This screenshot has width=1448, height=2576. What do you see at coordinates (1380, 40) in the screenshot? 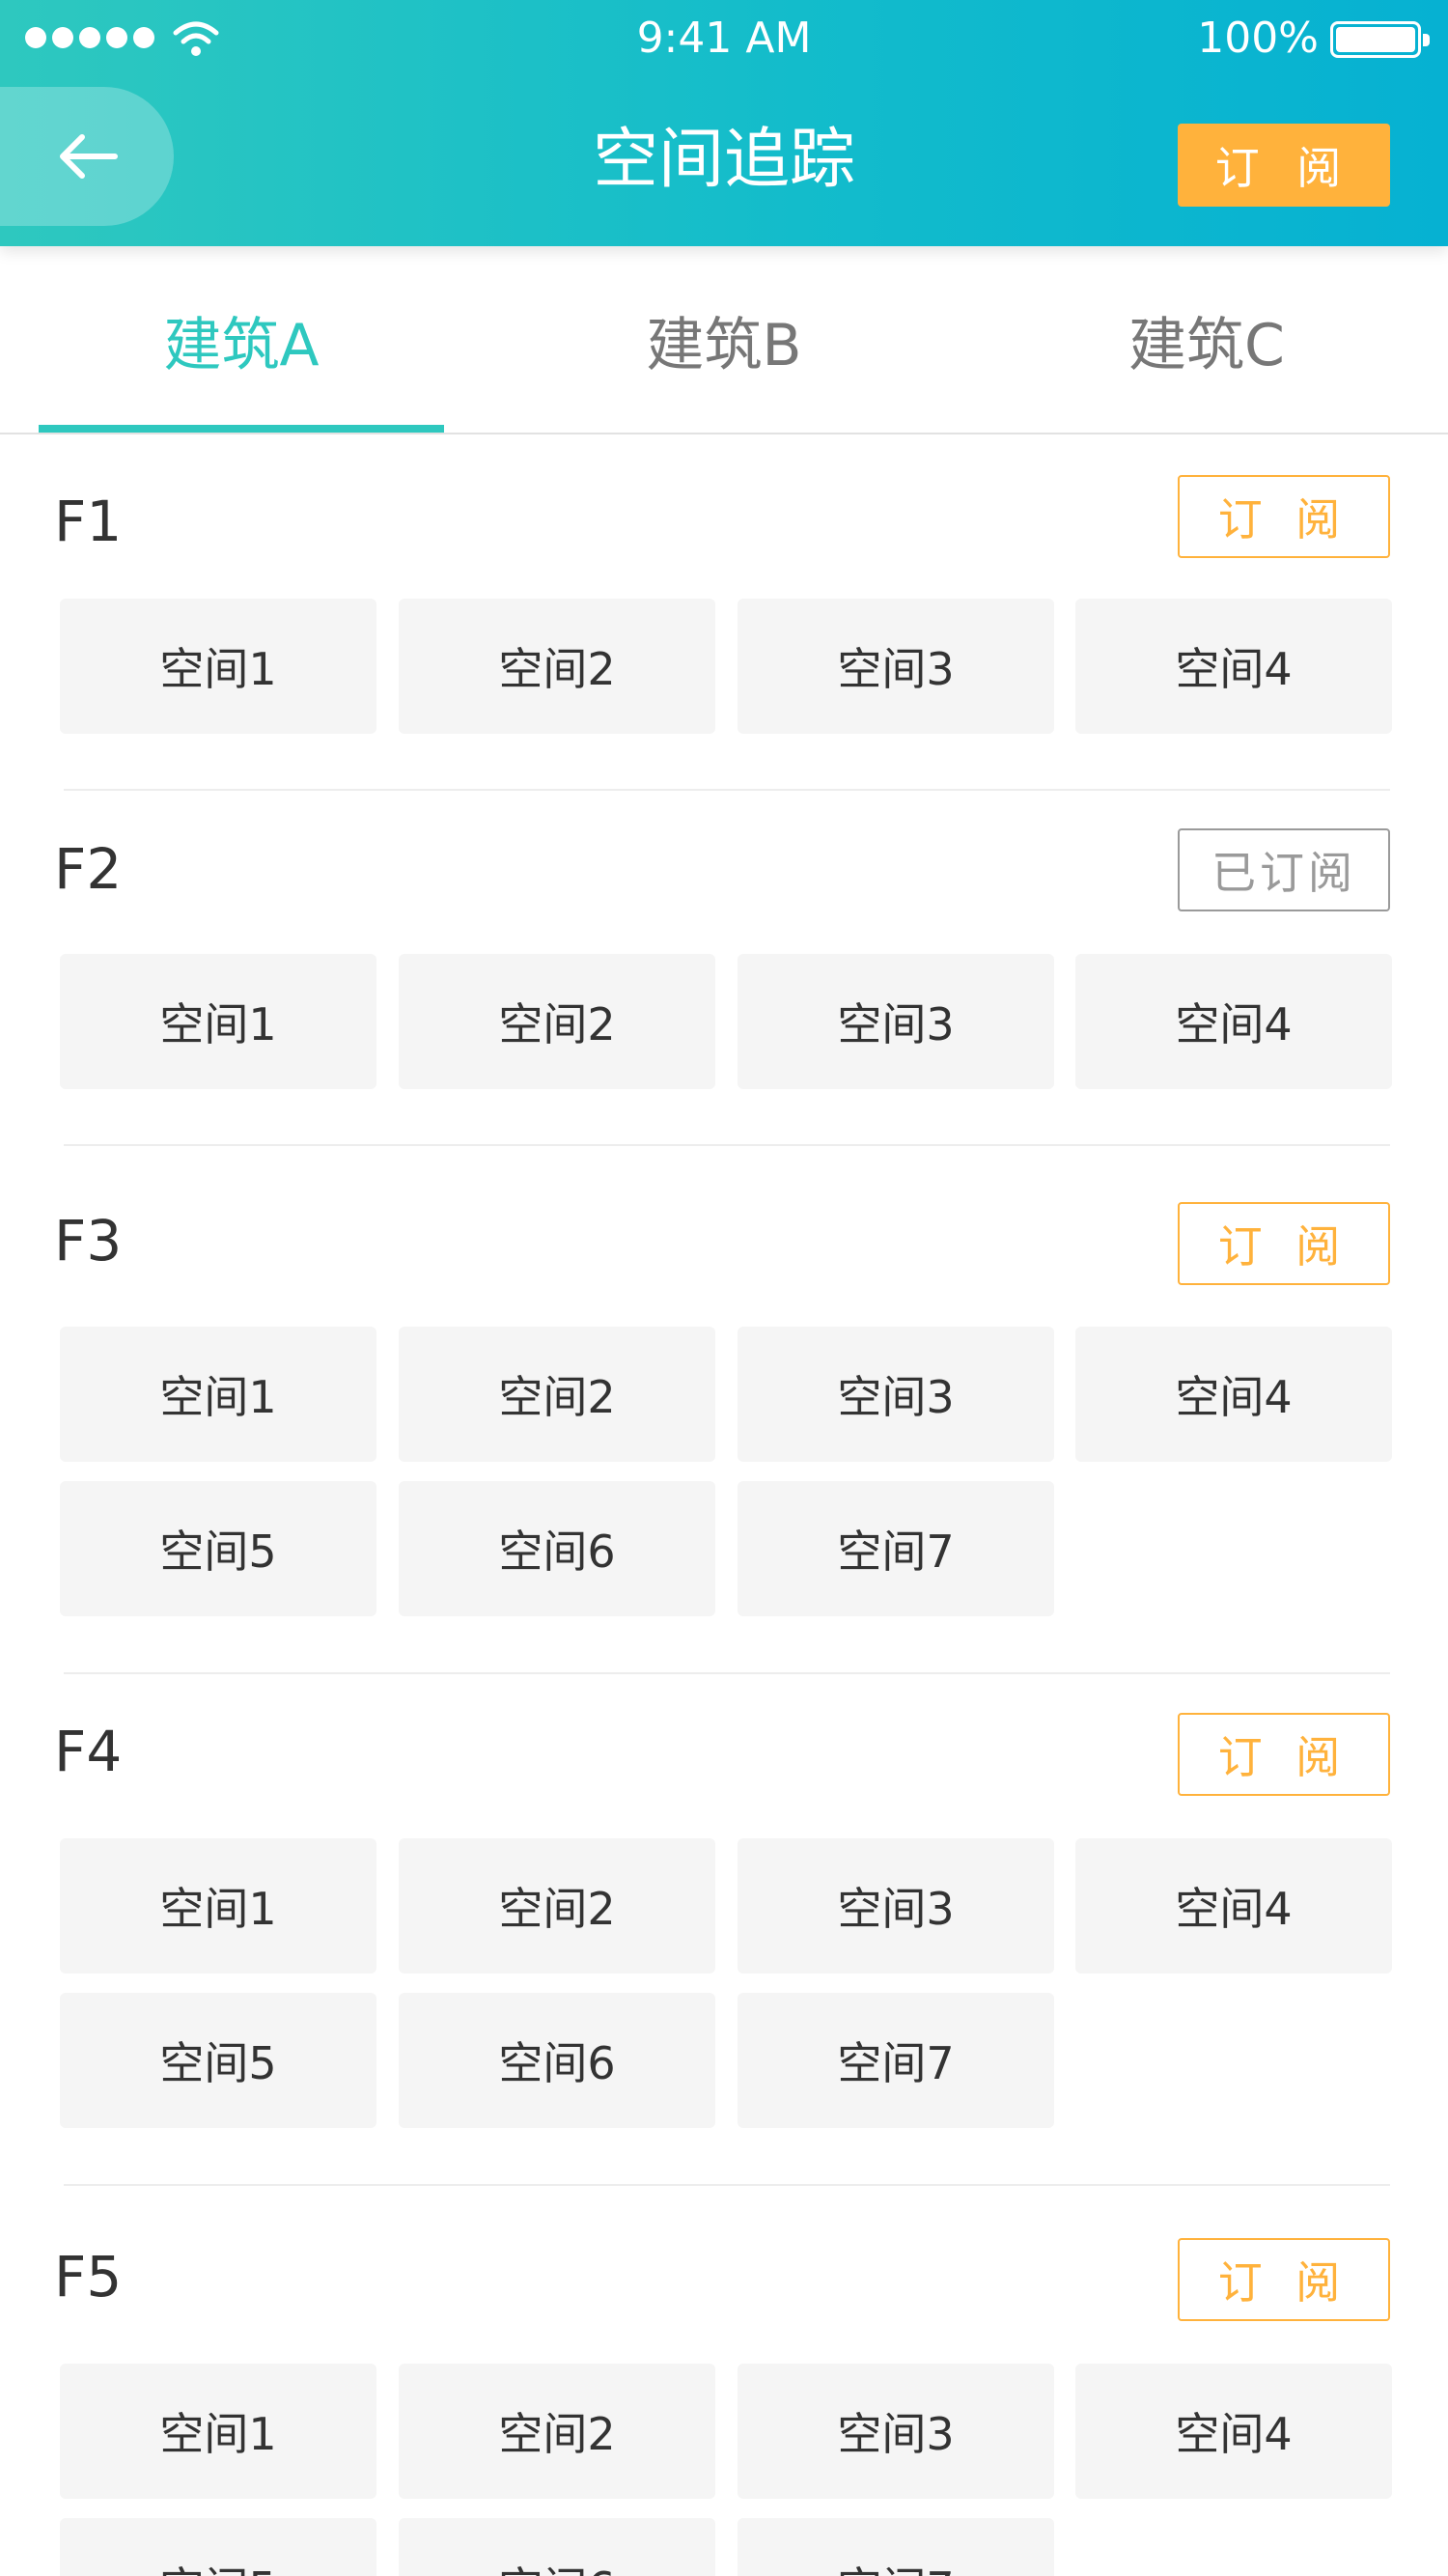
I see `battery-icon` at bounding box center [1380, 40].